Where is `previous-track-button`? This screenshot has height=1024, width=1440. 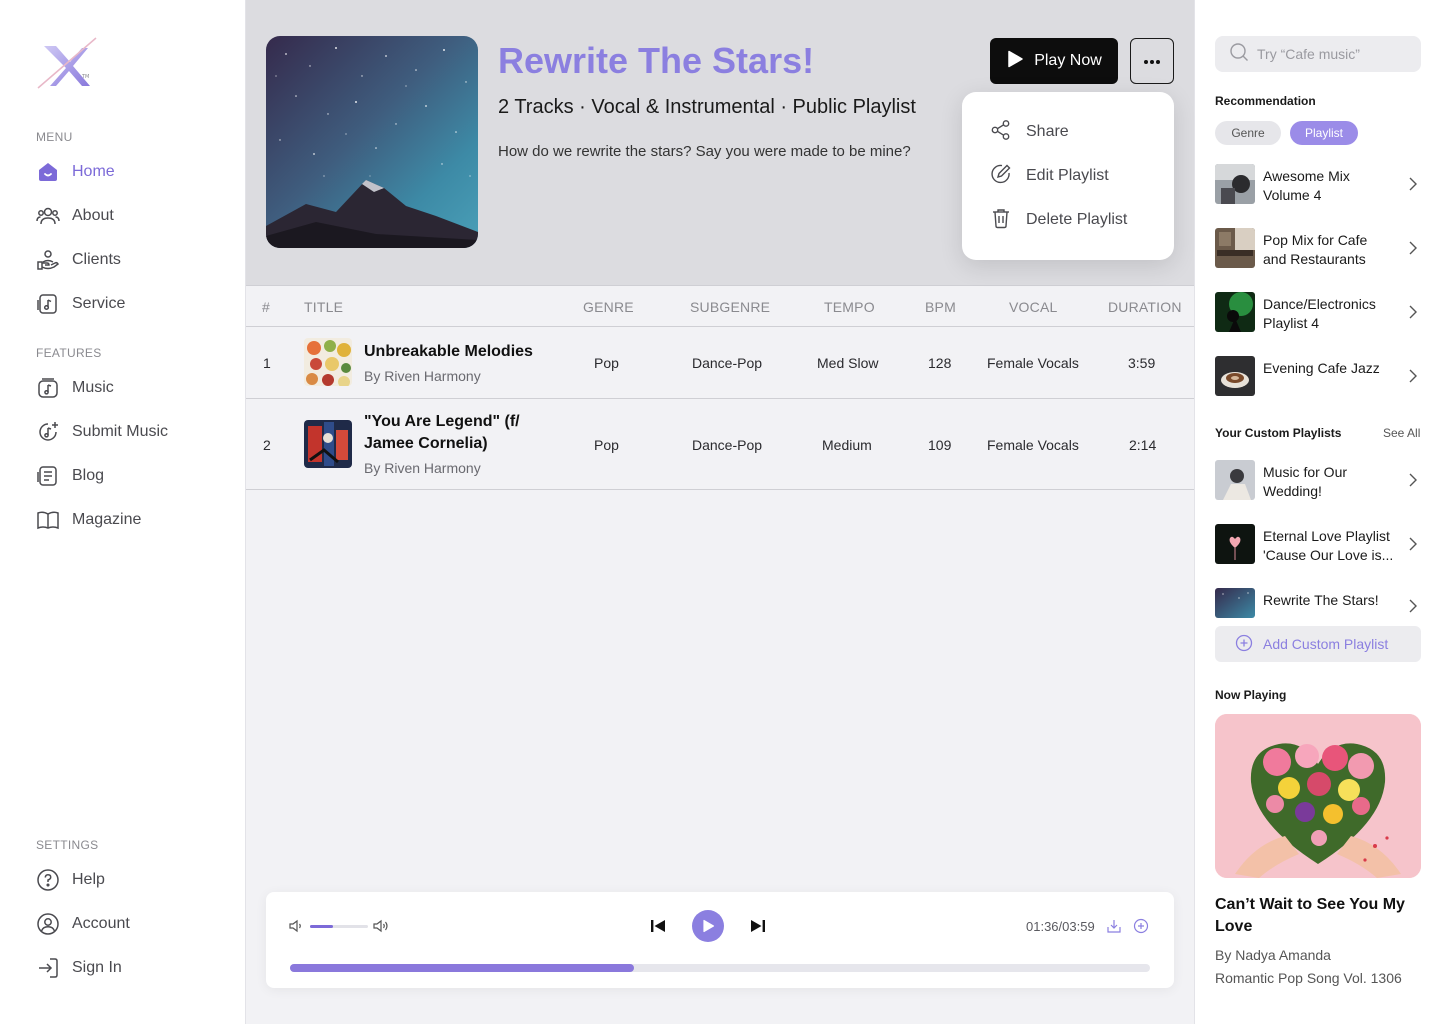
previous-track-button is located at coordinates (658, 926).